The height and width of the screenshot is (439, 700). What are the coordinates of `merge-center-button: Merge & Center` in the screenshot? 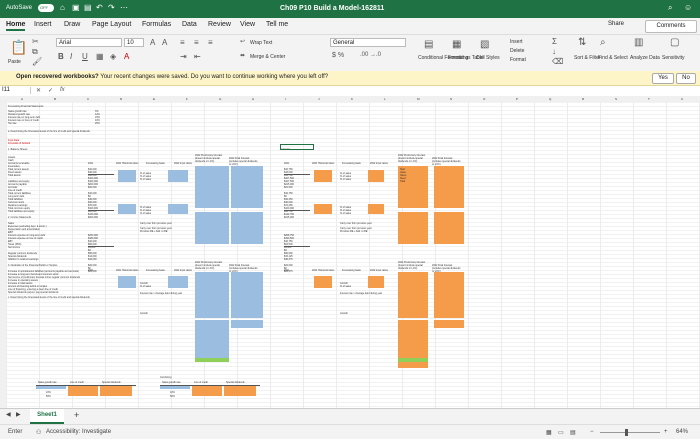 It's located at (267, 57).